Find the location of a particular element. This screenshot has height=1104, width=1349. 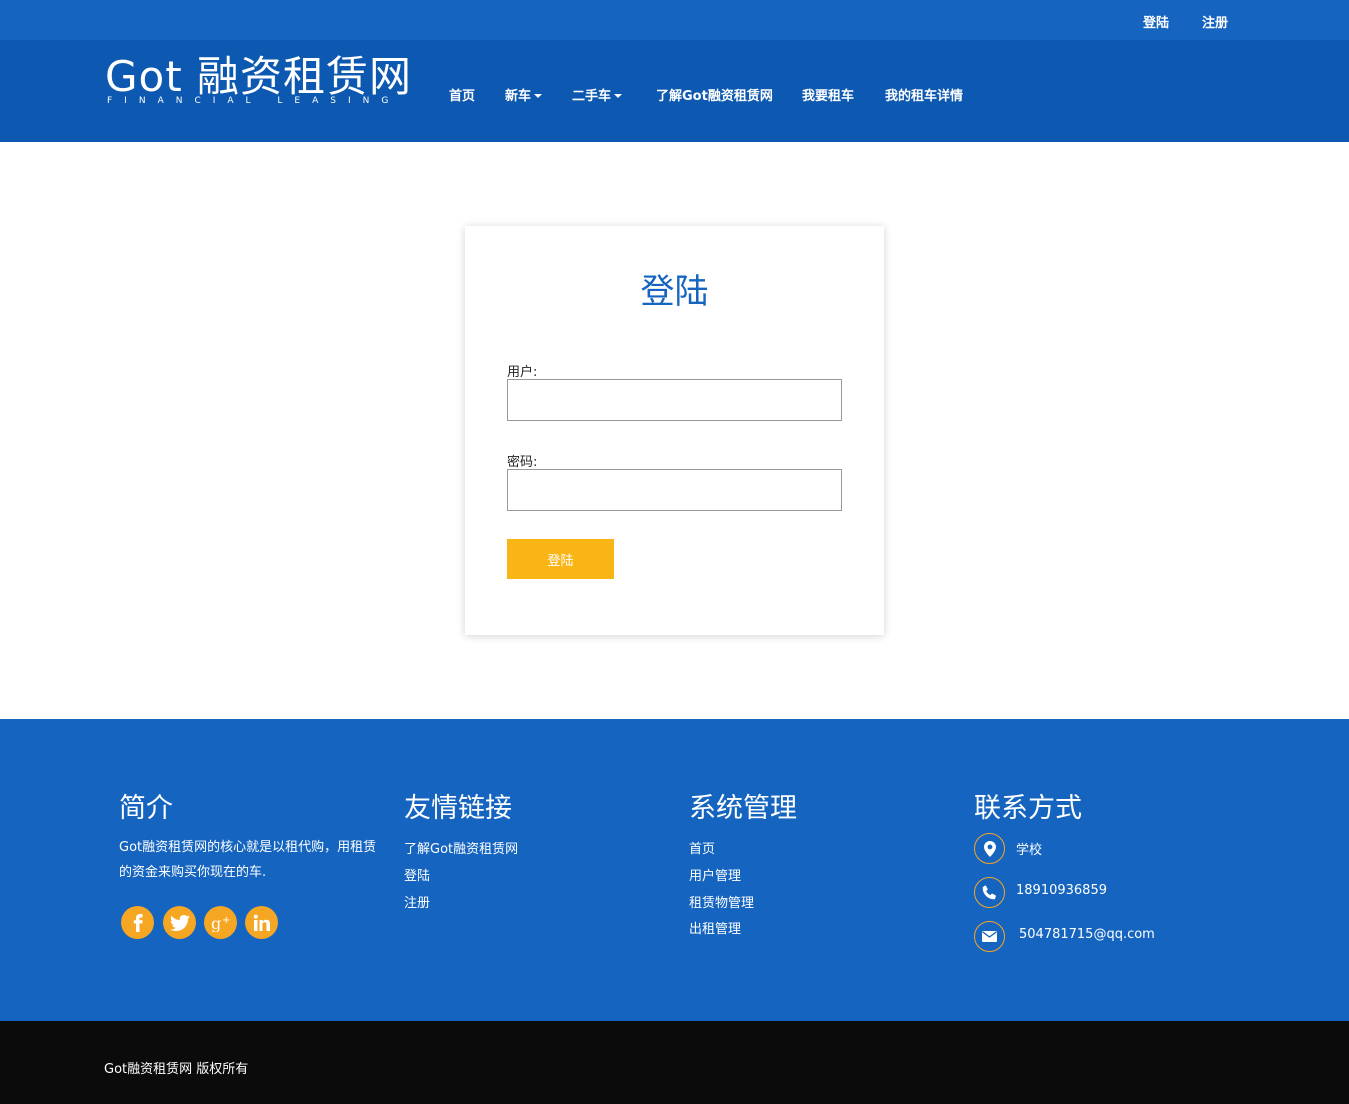

contact-email: 504781715@qq.com is located at coordinates (1087, 934).